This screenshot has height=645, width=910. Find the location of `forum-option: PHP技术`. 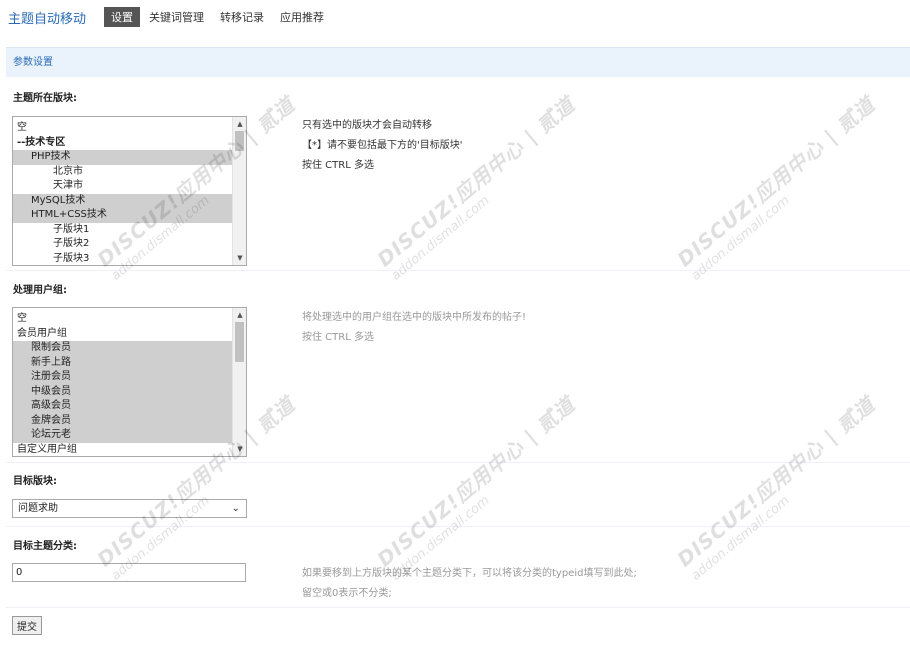

forum-option: PHP技术 is located at coordinates (122, 157).